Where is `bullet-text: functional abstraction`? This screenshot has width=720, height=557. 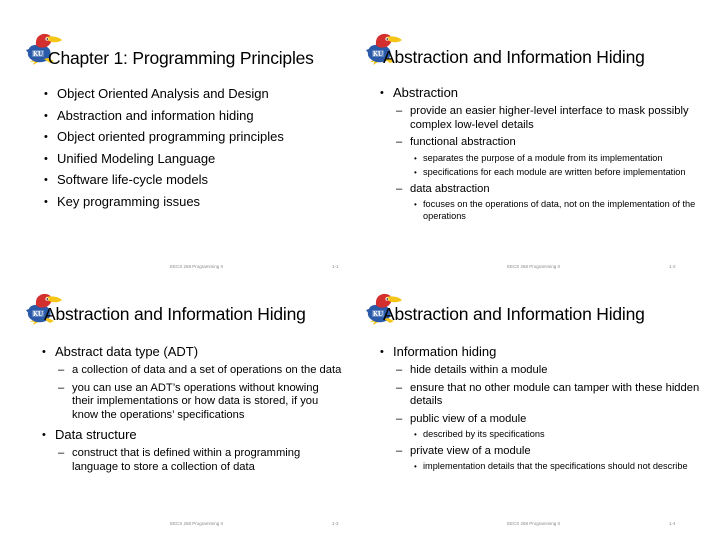 bullet-text: functional abstraction is located at coordinates (463, 142).